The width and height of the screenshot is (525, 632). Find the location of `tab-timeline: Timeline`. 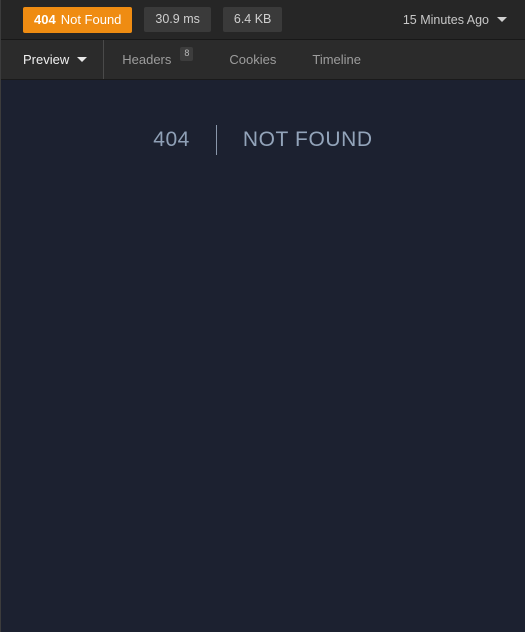

tab-timeline: Timeline is located at coordinates (336, 59).